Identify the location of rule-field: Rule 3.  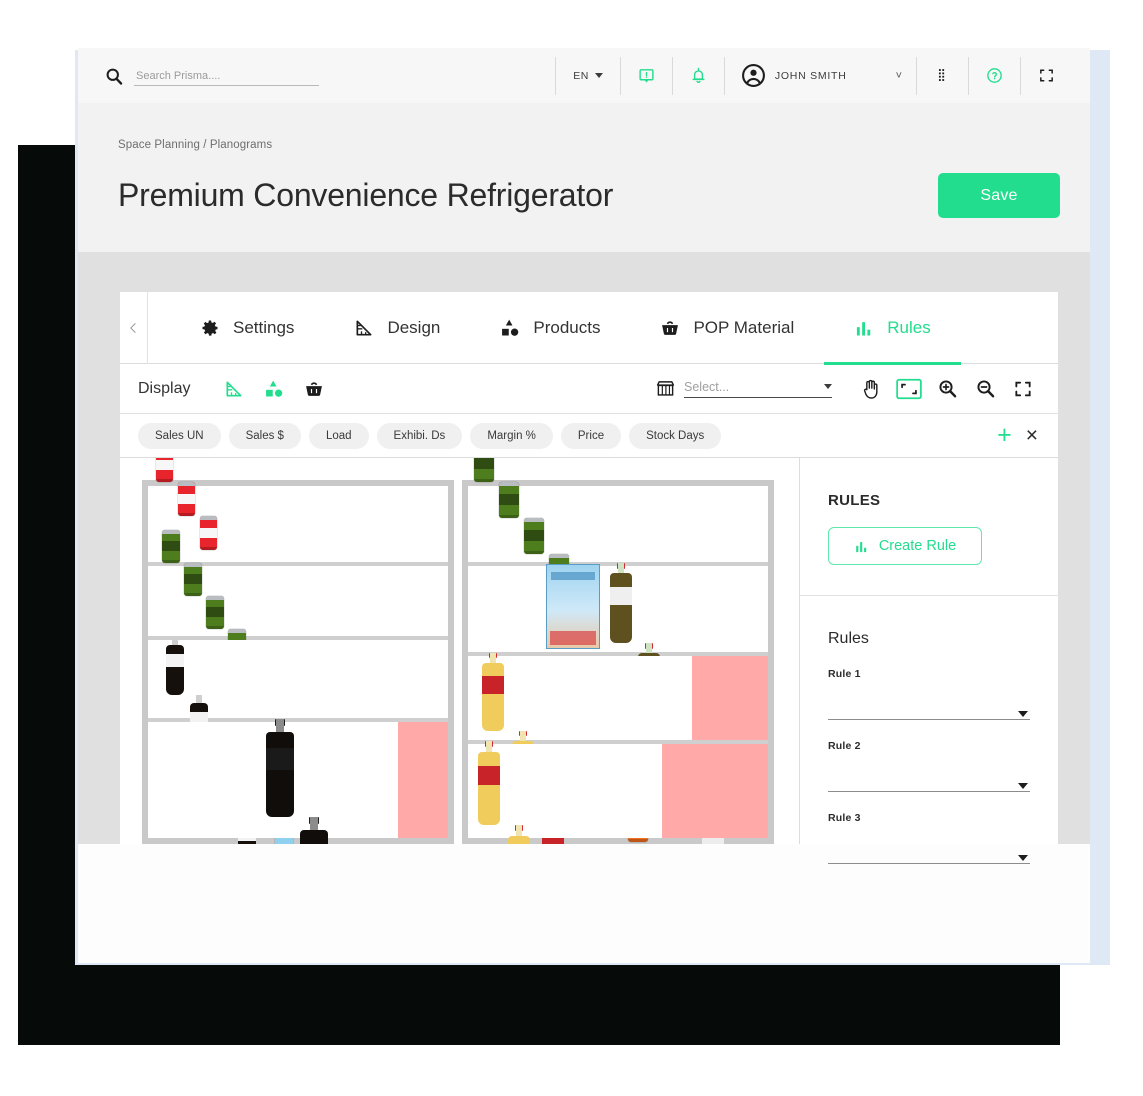
(929, 838).